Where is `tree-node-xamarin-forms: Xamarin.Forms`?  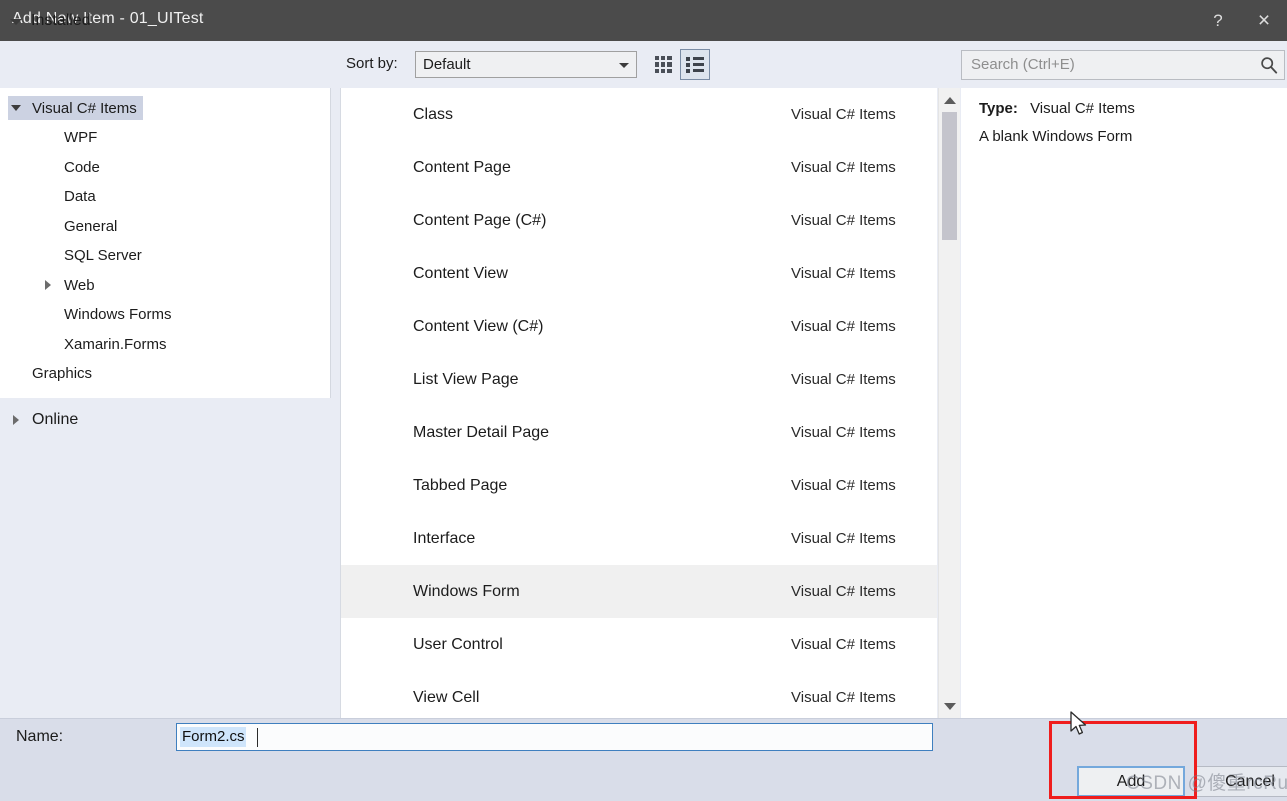
tree-node-xamarin-forms: Xamarin.Forms is located at coordinates (103, 344).